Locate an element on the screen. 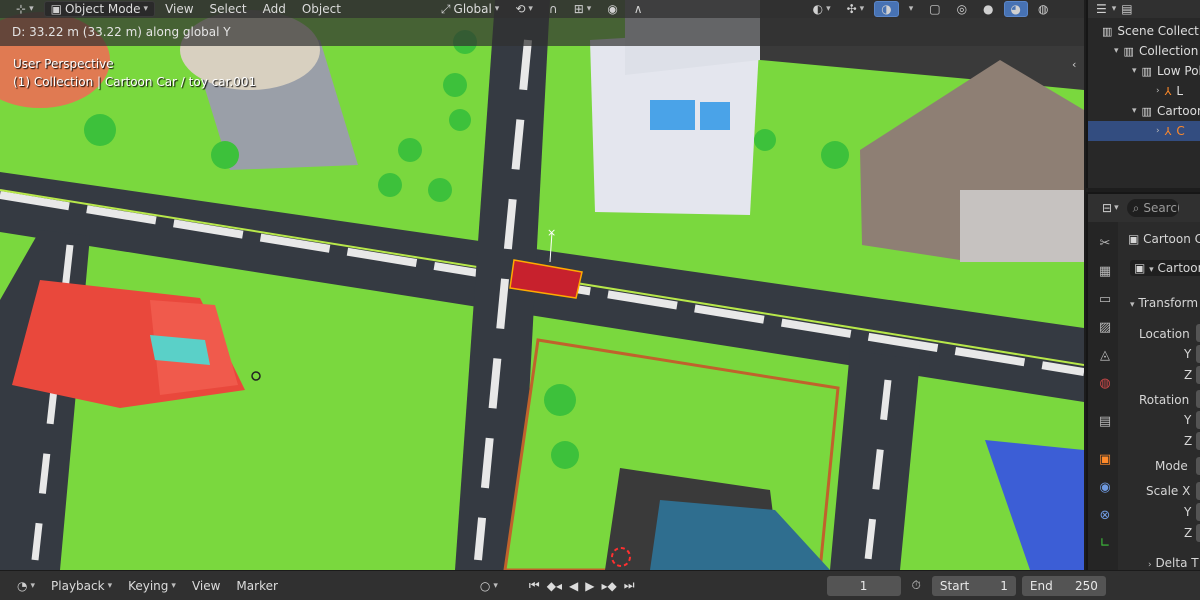  render-tab-icon: ▦ is located at coordinates (1105, 271).